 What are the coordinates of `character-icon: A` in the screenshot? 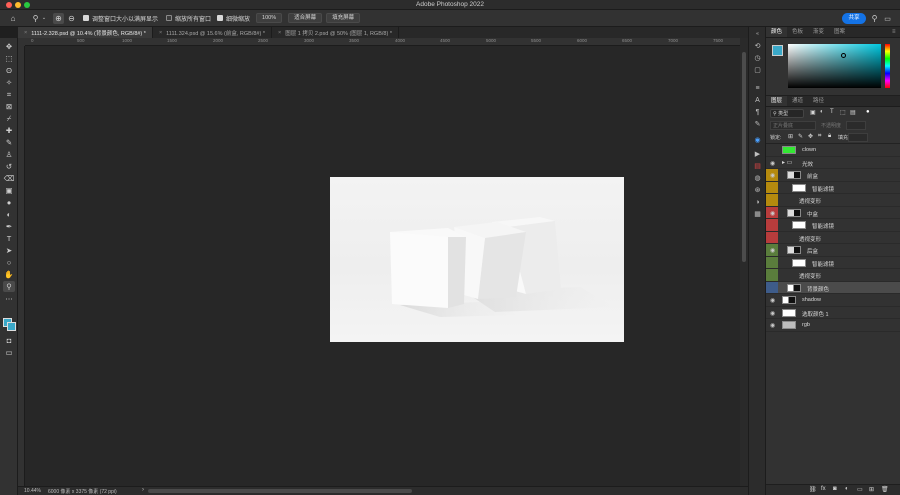 It's located at (757, 100).